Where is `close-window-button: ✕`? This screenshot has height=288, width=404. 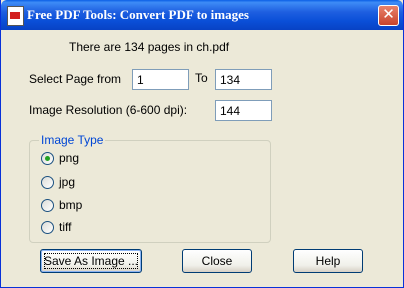 close-window-button: ✕ is located at coordinates (388, 15).